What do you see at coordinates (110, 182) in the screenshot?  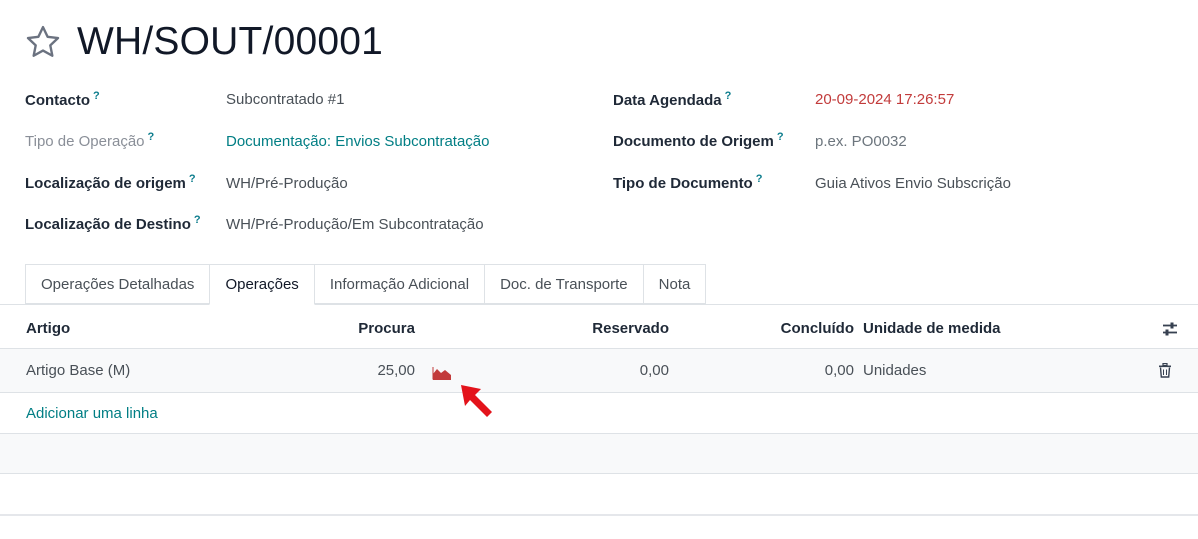 I see `field-label-localizacao-origem: Localização de origem?` at bounding box center [110, 182].